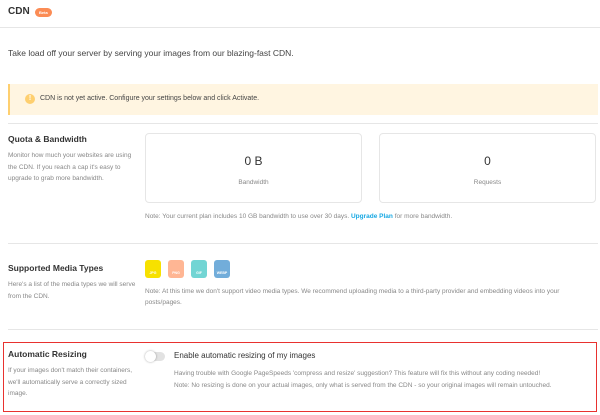 This screenshot has width=600, height=415. Describe the element at coordinates (56, 268) in the screenshot. I see `media-section-title: Supported Media Types` at that location.